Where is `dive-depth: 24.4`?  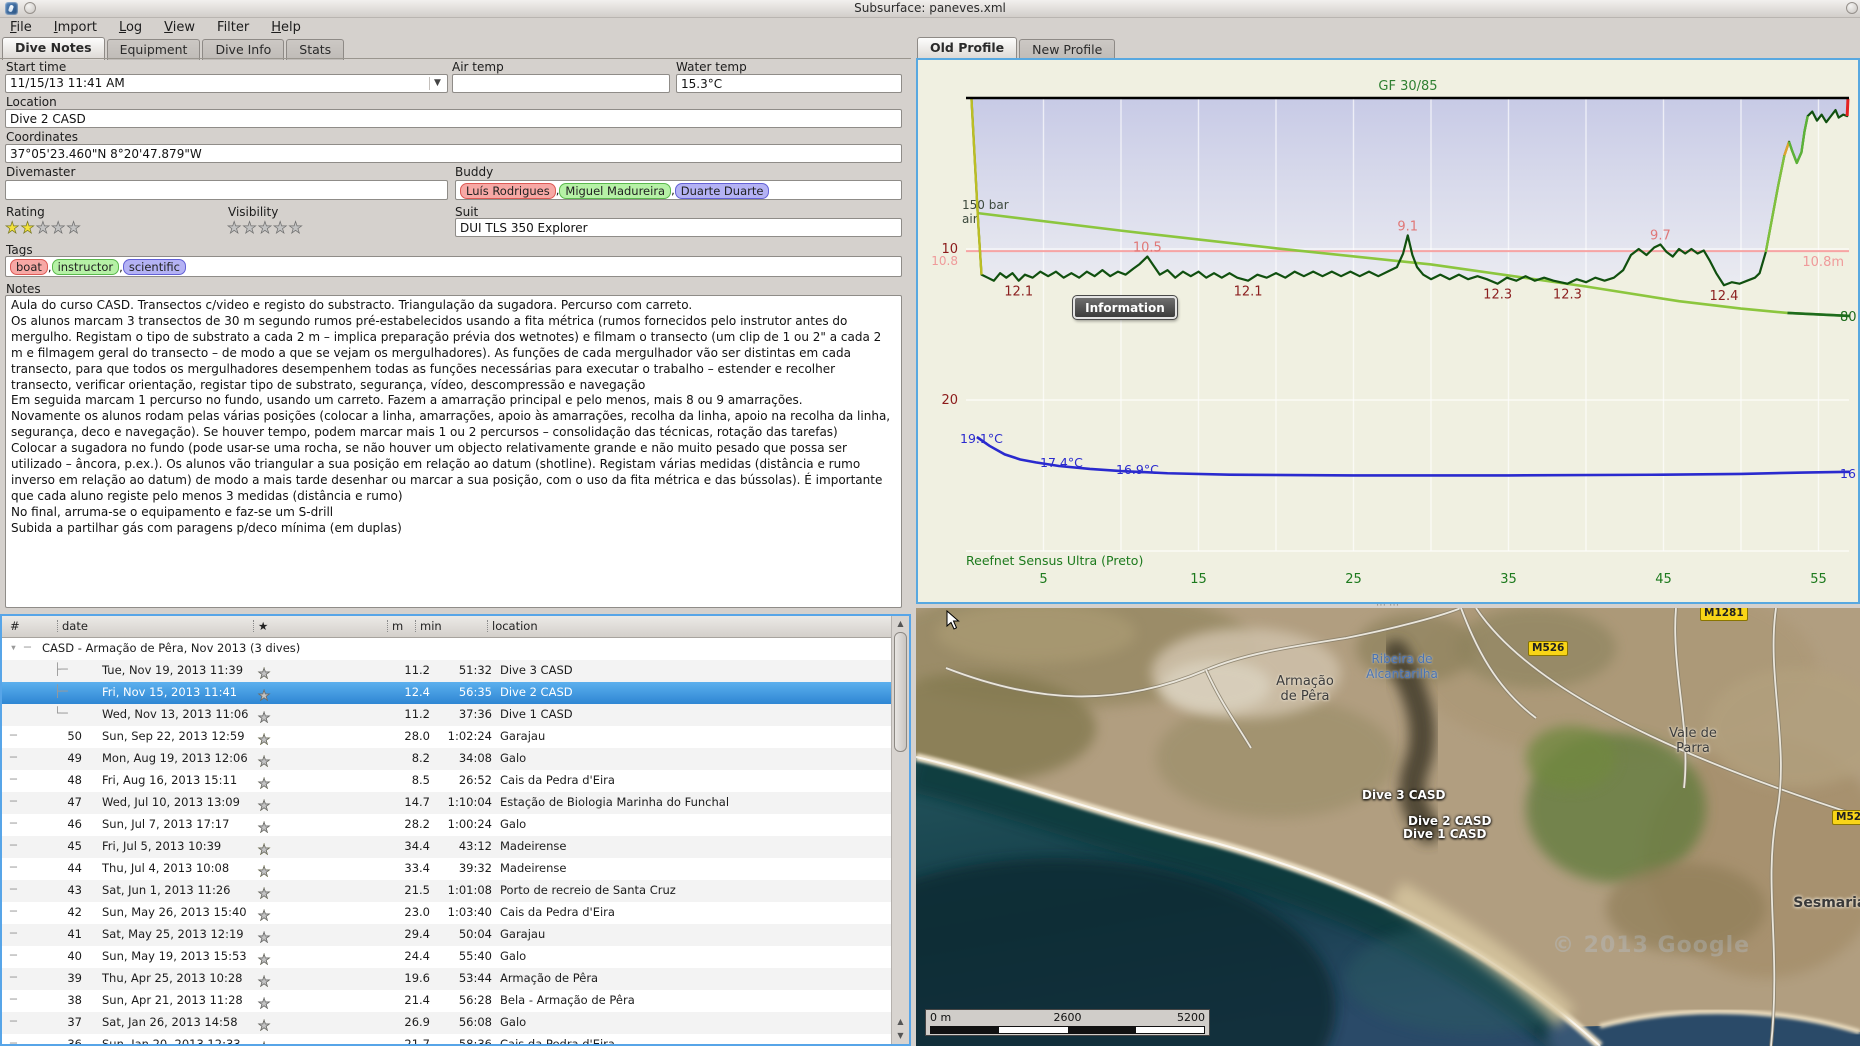 dive-depth: 24.4 is located at coordinates (417, 956).